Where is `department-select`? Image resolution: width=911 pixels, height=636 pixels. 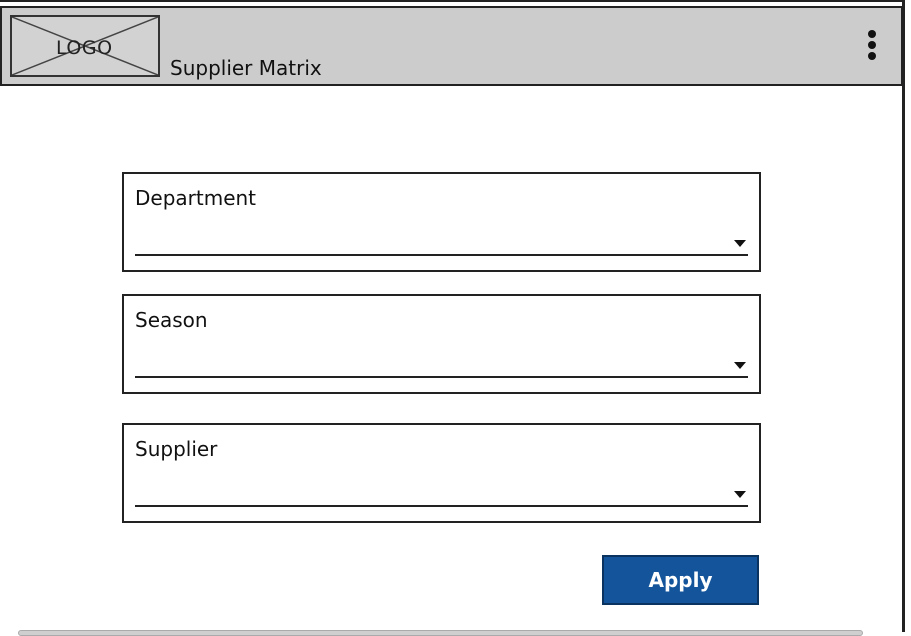
department-select is located at coordinates (441, 237).